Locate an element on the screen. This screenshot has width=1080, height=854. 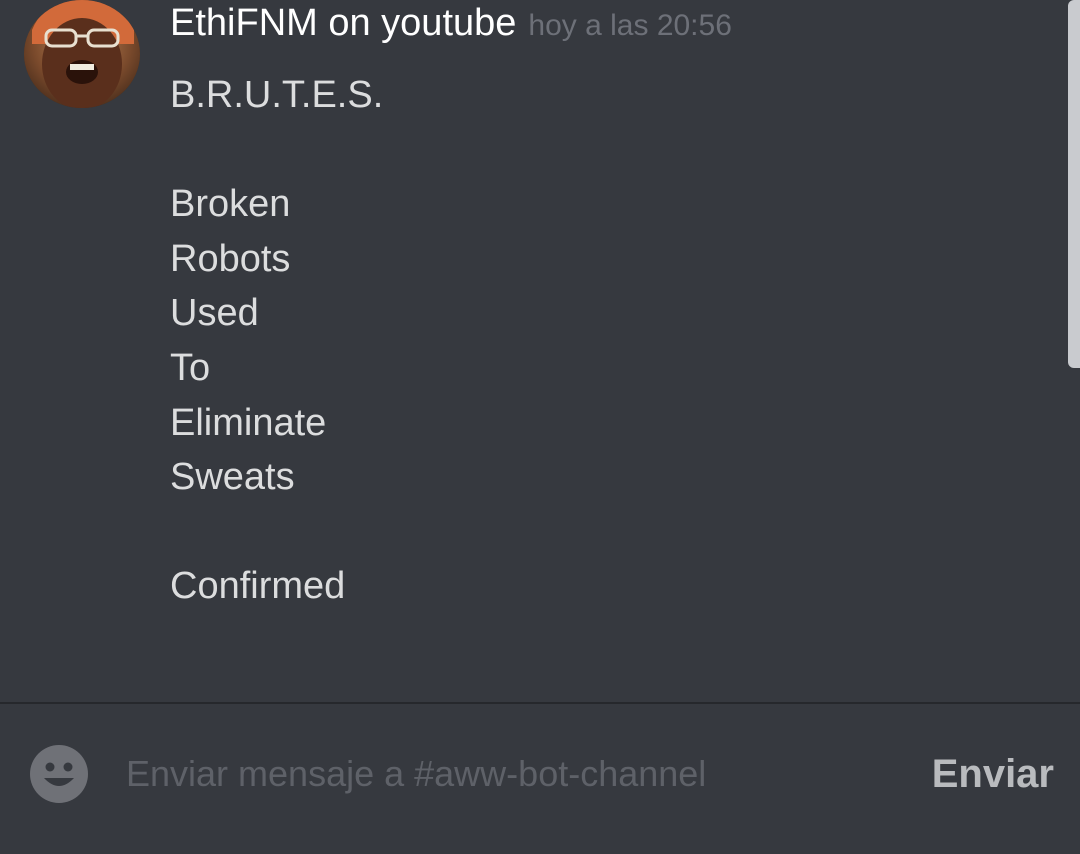
message-timestamp: hoy a las 20:56 is located at coordinates (630, 25).